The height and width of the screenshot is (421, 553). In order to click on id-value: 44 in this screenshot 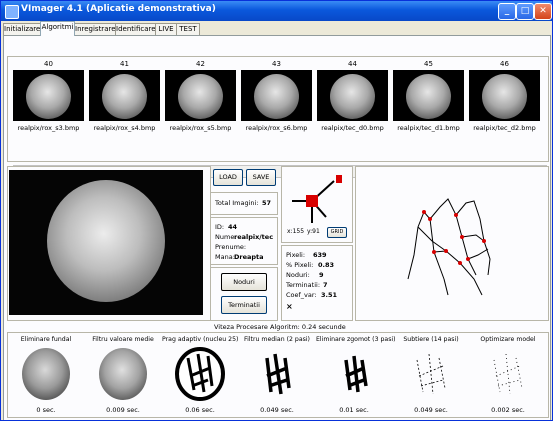, I will do `click(233, 227)`.